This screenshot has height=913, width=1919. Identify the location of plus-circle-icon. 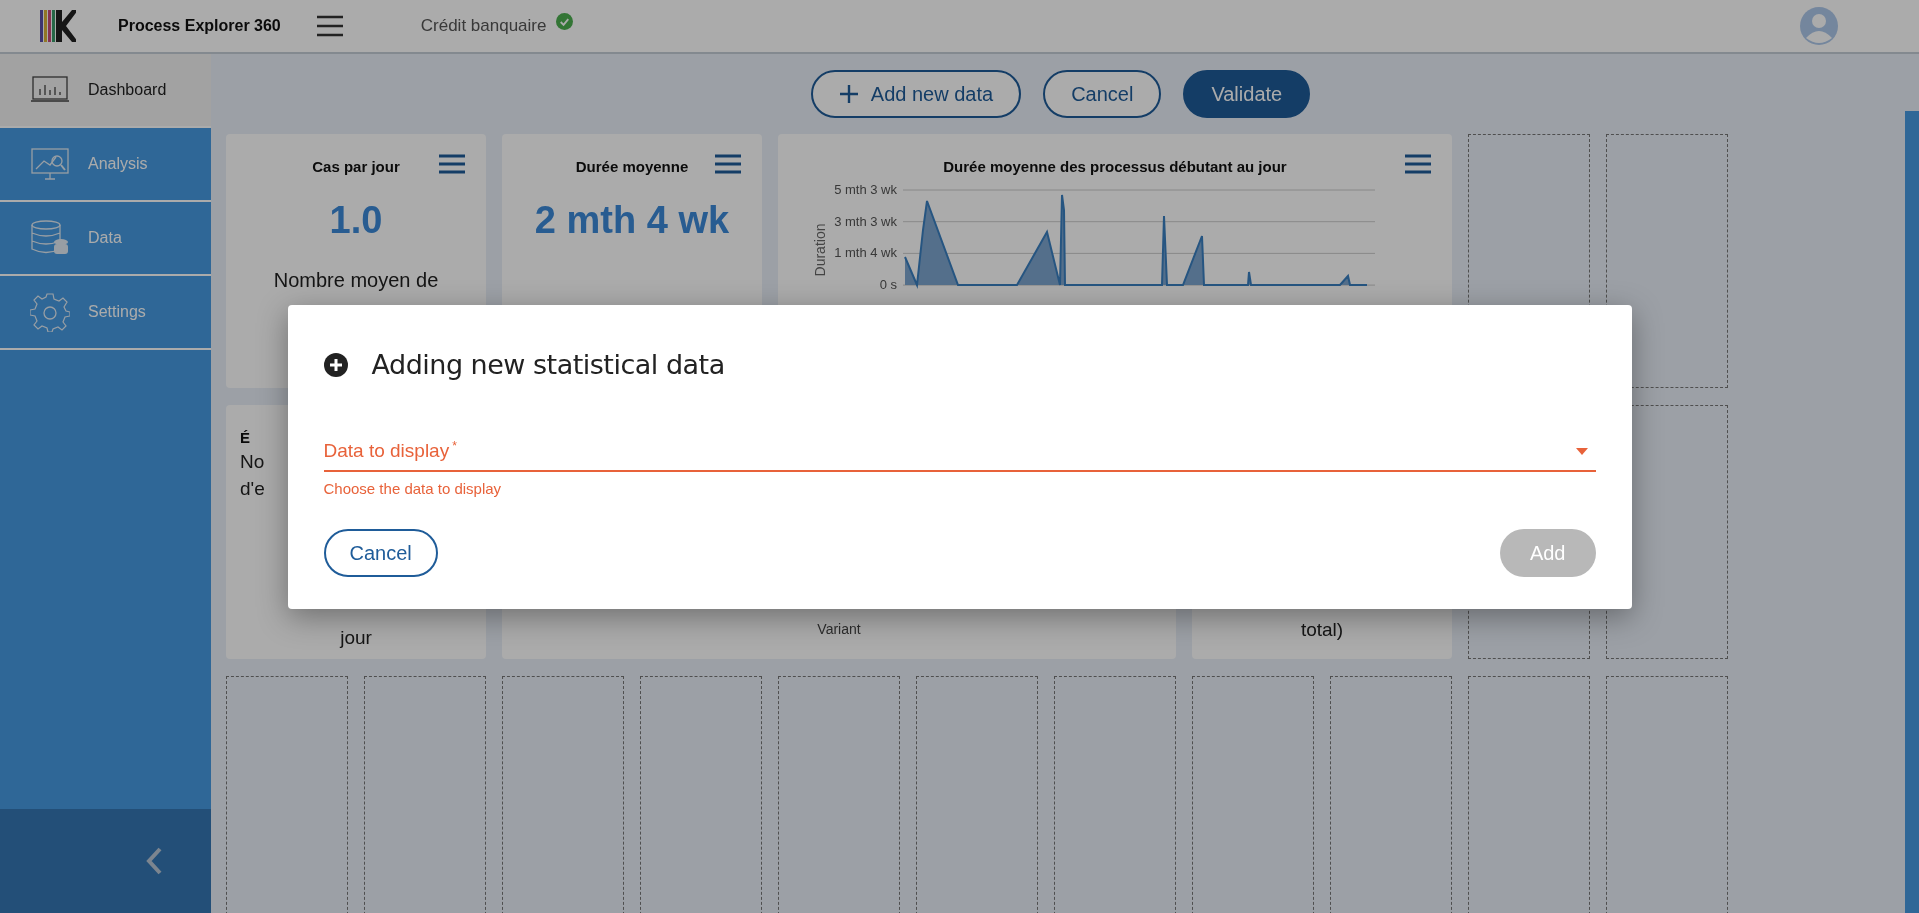
(335, 364).